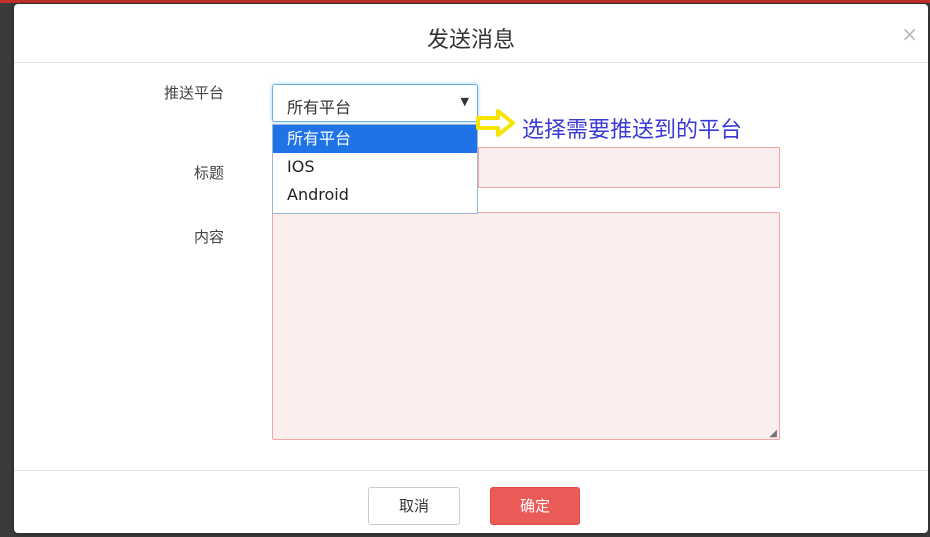 This screenshot has height=537, width=930. I want to click on platform-select-value: 所有平台, so click(319, 107).